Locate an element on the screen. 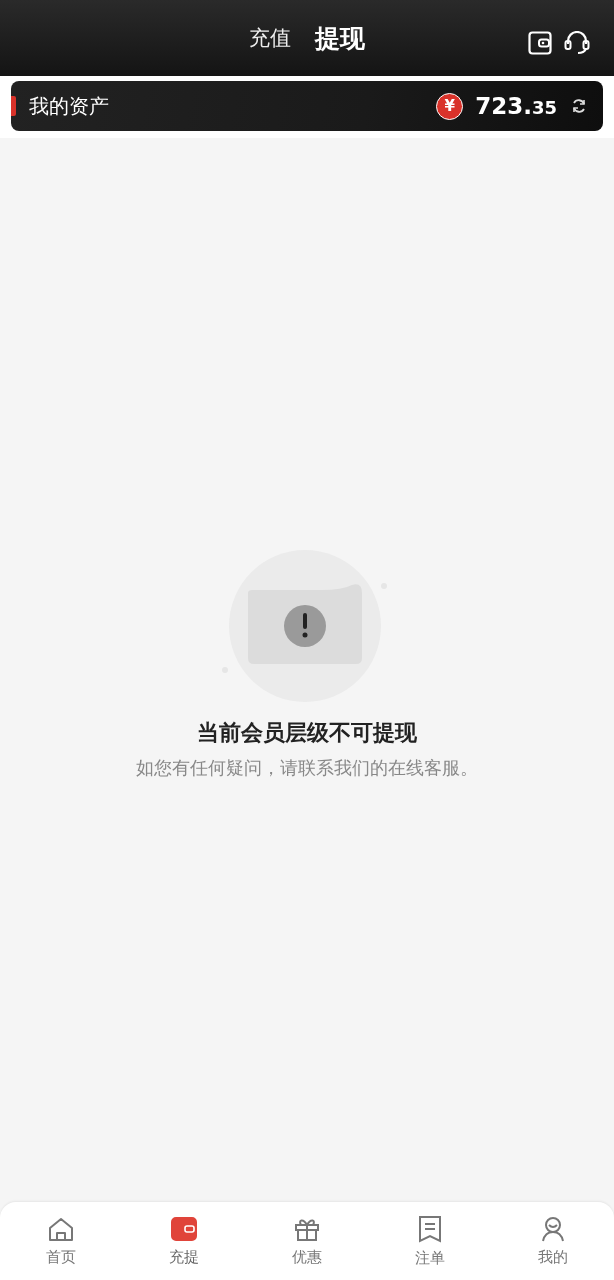 The height and width of the screenshot is (1280, 614). nav-item: 首页 is located at coordinates (61, 1241).